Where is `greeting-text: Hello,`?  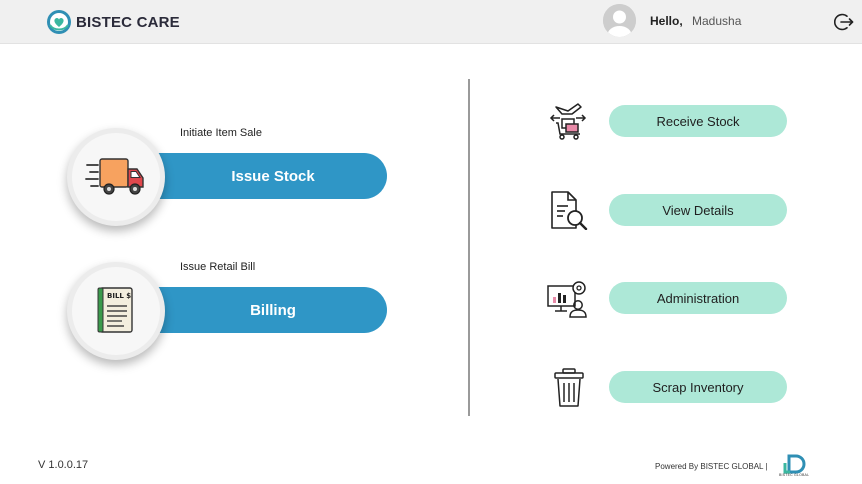 greeting-text: Hello, is located at coordinates (666, 21).